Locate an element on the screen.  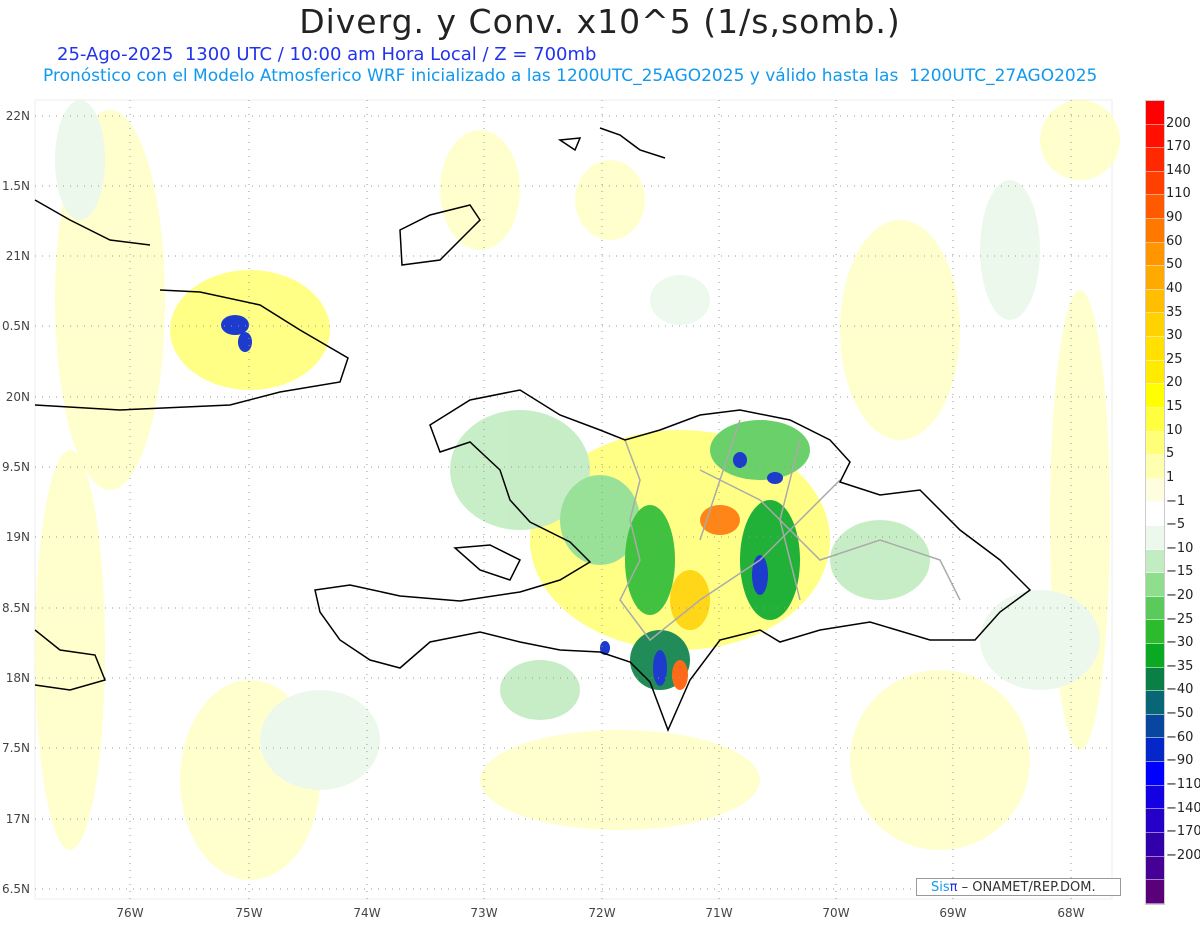
lon-label: 70W is located at coordinates (836, 913).